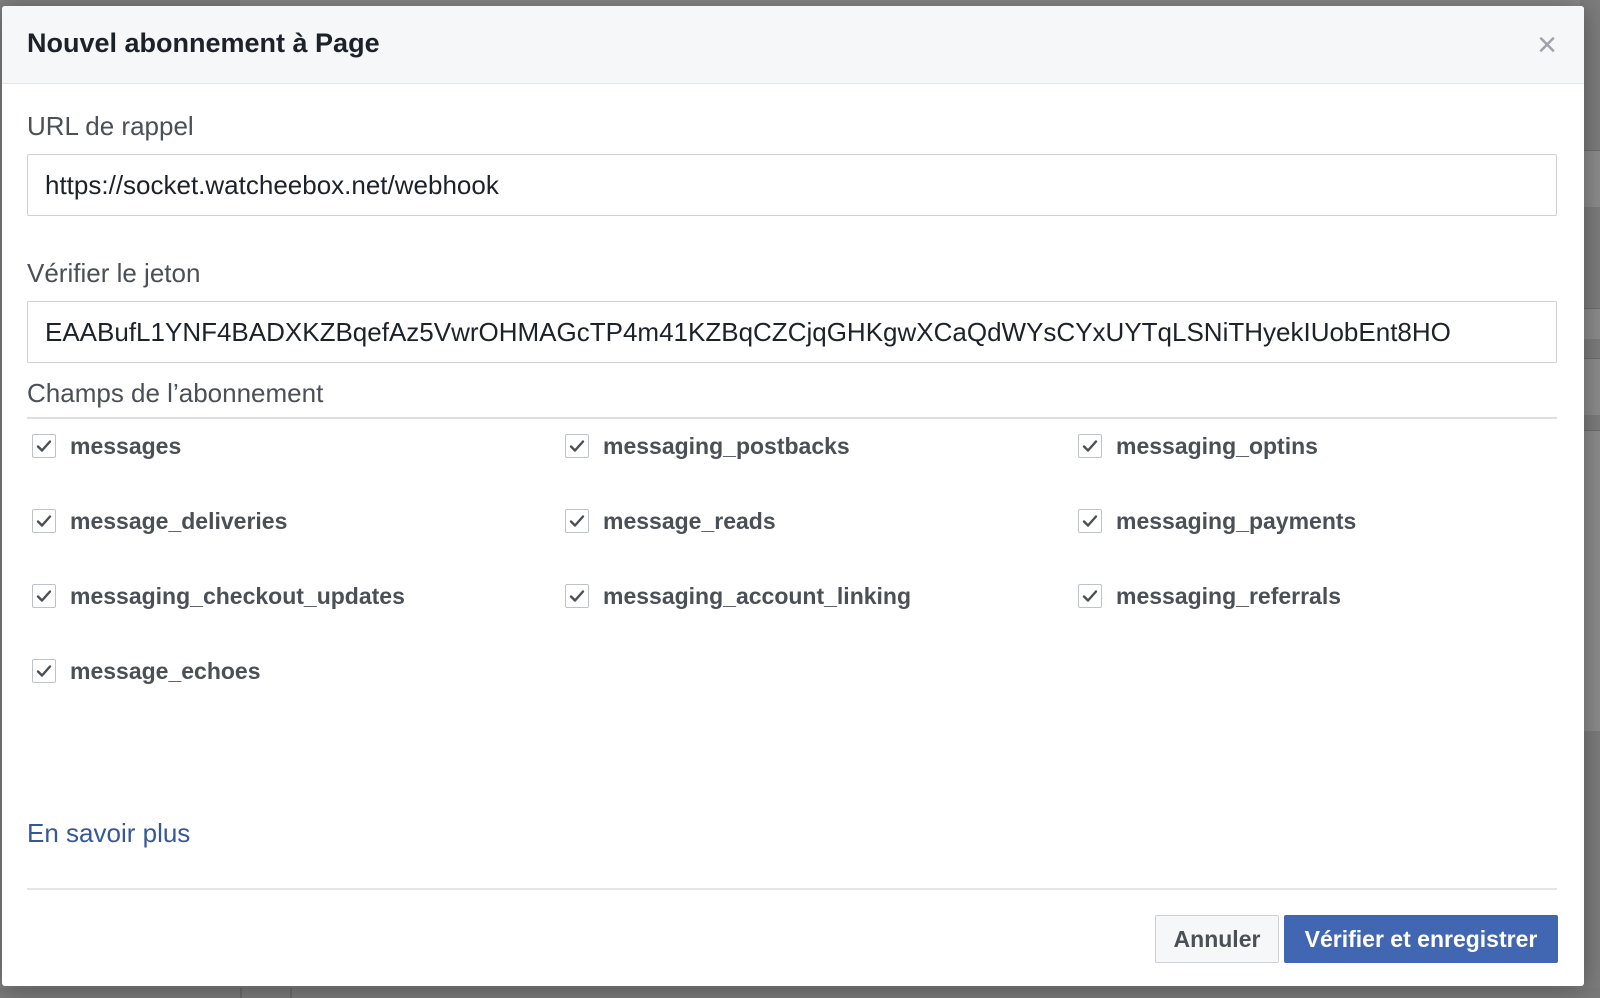  Describe the element at coordinates (298, 469) in the screenshot. I see `subscription-field-messages: messages` at that location.